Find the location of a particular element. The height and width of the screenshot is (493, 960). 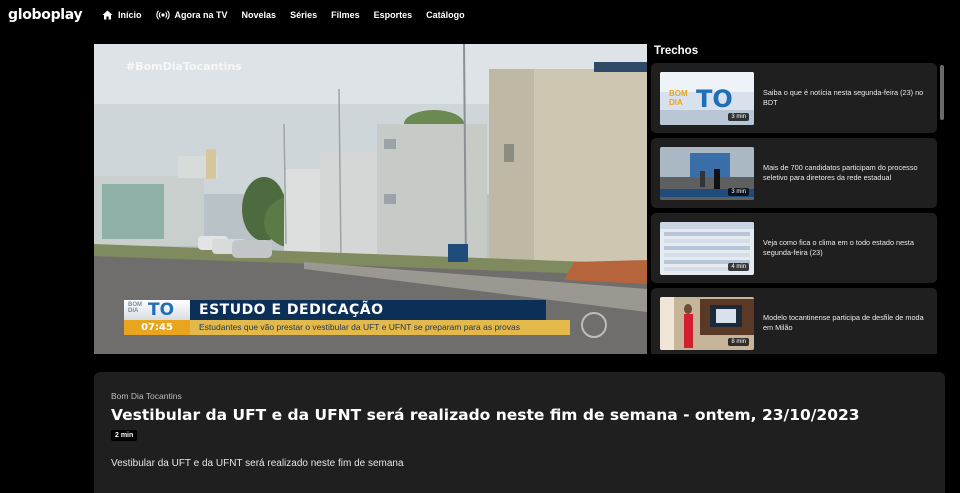

bom-dia-to-logo: BOM DIA TO is located at coordinates (157, 310).